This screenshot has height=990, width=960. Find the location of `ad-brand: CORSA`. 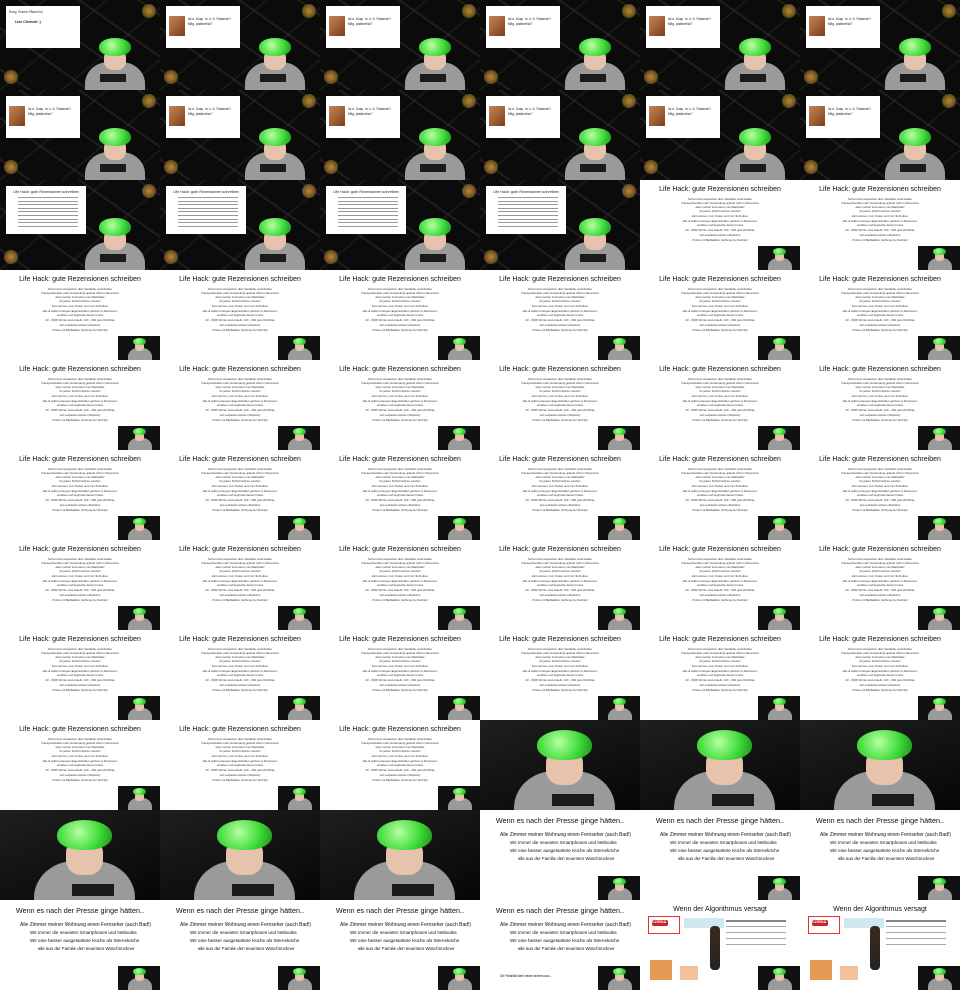

ad-brand: CORSA is located at coordinates (659, 921).